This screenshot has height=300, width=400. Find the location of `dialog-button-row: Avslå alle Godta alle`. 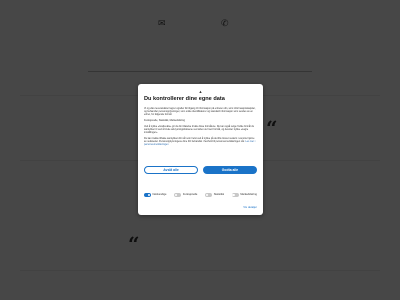

dialog-button-row: Avslå alle Godta alle is located at coordinates (200, 170).